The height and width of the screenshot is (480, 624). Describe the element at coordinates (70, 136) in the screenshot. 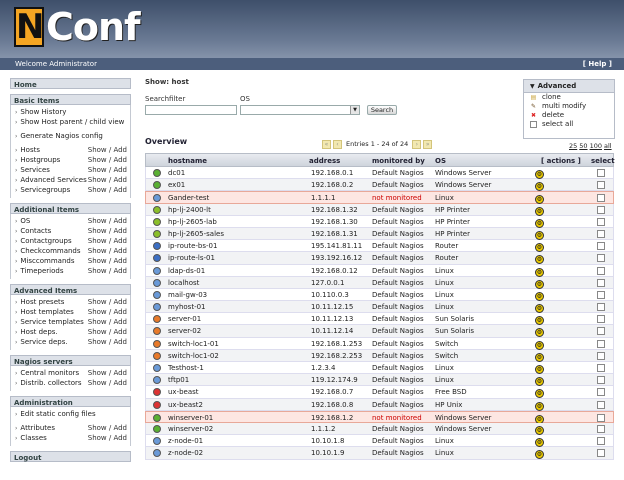

I see `sidebar-item: › Generate Nagios config` at that location.